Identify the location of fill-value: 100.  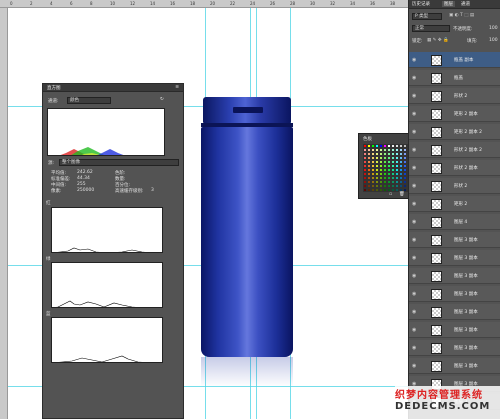
(493, 40).